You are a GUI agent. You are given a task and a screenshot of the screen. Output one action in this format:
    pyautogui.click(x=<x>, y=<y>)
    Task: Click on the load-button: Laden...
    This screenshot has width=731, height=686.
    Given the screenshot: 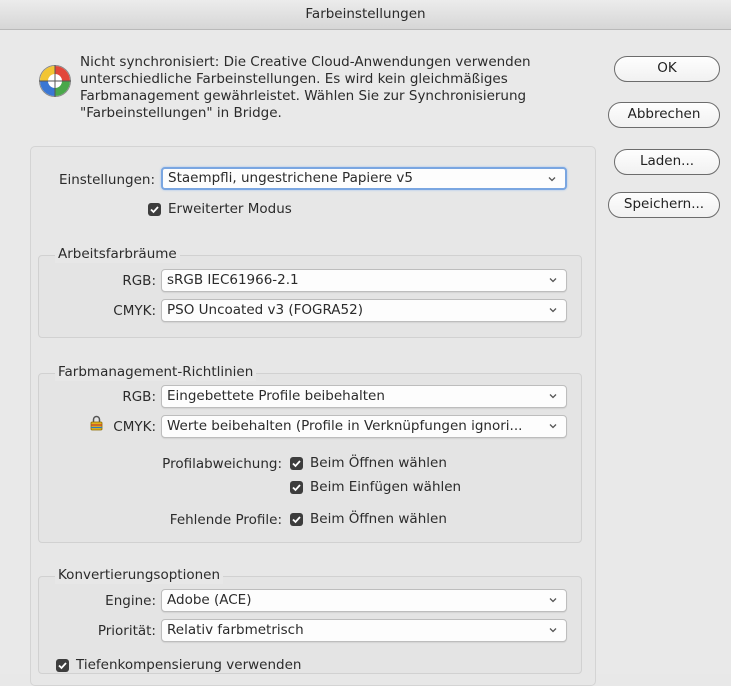 What is the action you would take?
    pyautogui.click(x=667, y=162)
    